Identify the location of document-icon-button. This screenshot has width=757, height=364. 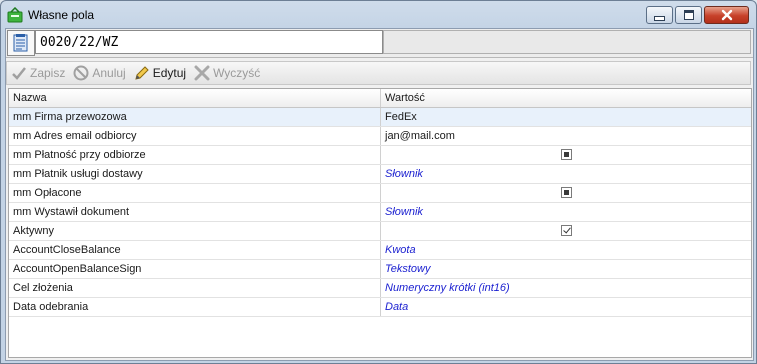
(21, 43).